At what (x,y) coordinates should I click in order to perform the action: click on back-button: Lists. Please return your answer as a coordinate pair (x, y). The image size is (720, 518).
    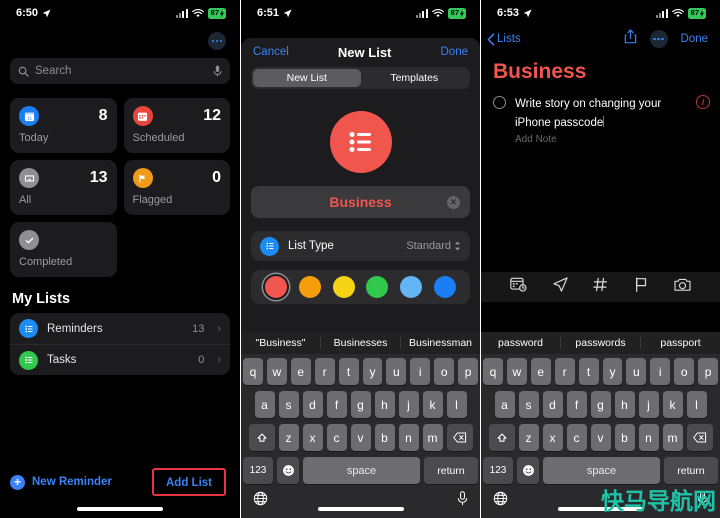
    Looking at the image, I should click on (504, 39).